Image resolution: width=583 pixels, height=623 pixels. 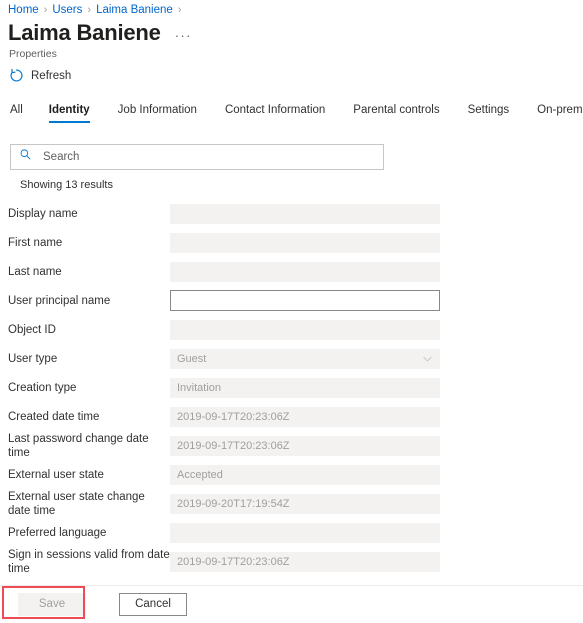 What do you see at coordinates (33, 358) in the screenshot?
I see `field-label: User type` at bounding box center [33, 358].